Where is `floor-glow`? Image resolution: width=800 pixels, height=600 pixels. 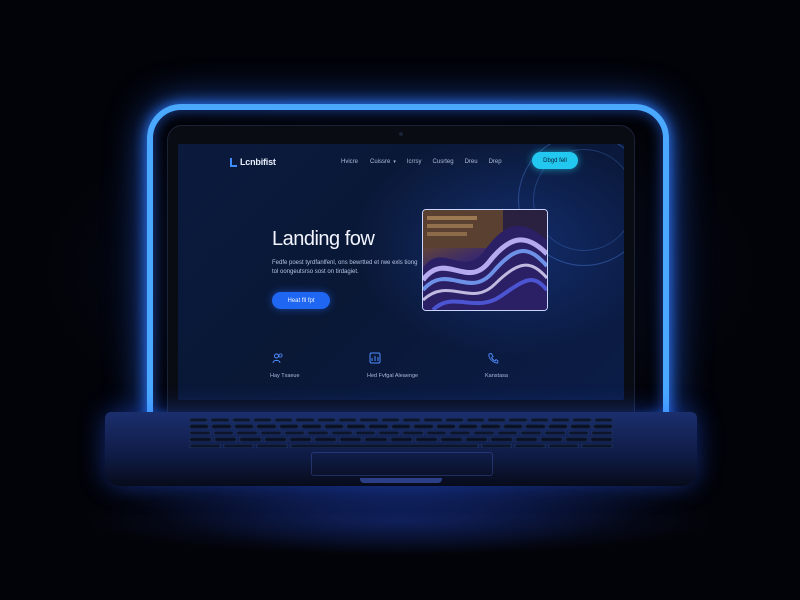 floor-glow is located at coordinates (400, 521).